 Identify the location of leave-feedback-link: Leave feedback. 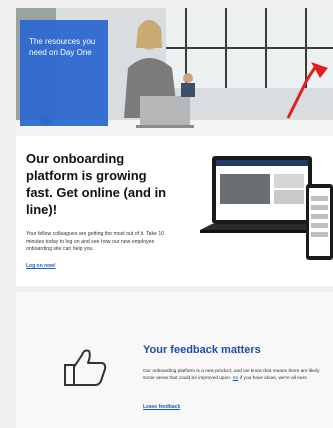
(161, 407).